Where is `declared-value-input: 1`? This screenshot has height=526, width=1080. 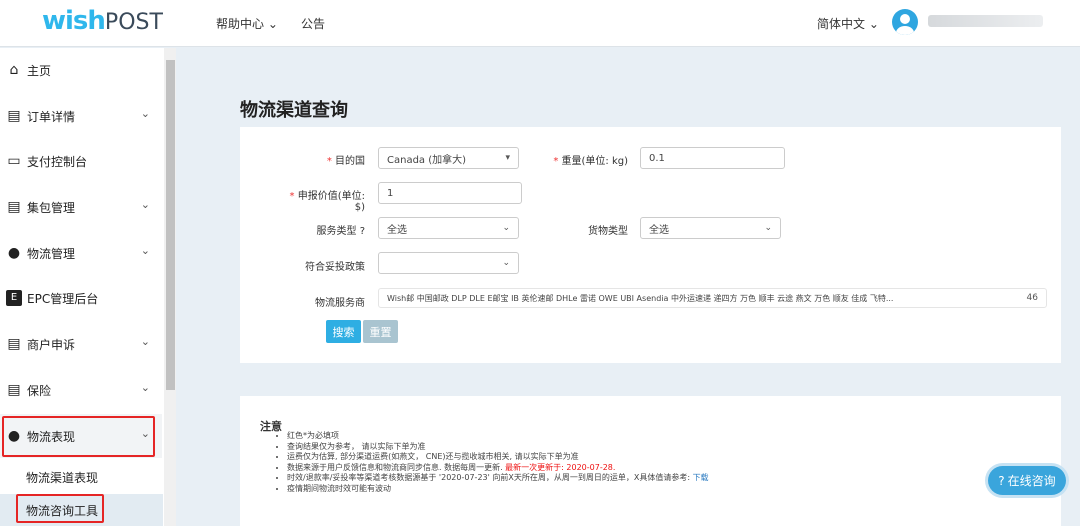 declared-value-input: 1 is located at coordinates (450, 193).